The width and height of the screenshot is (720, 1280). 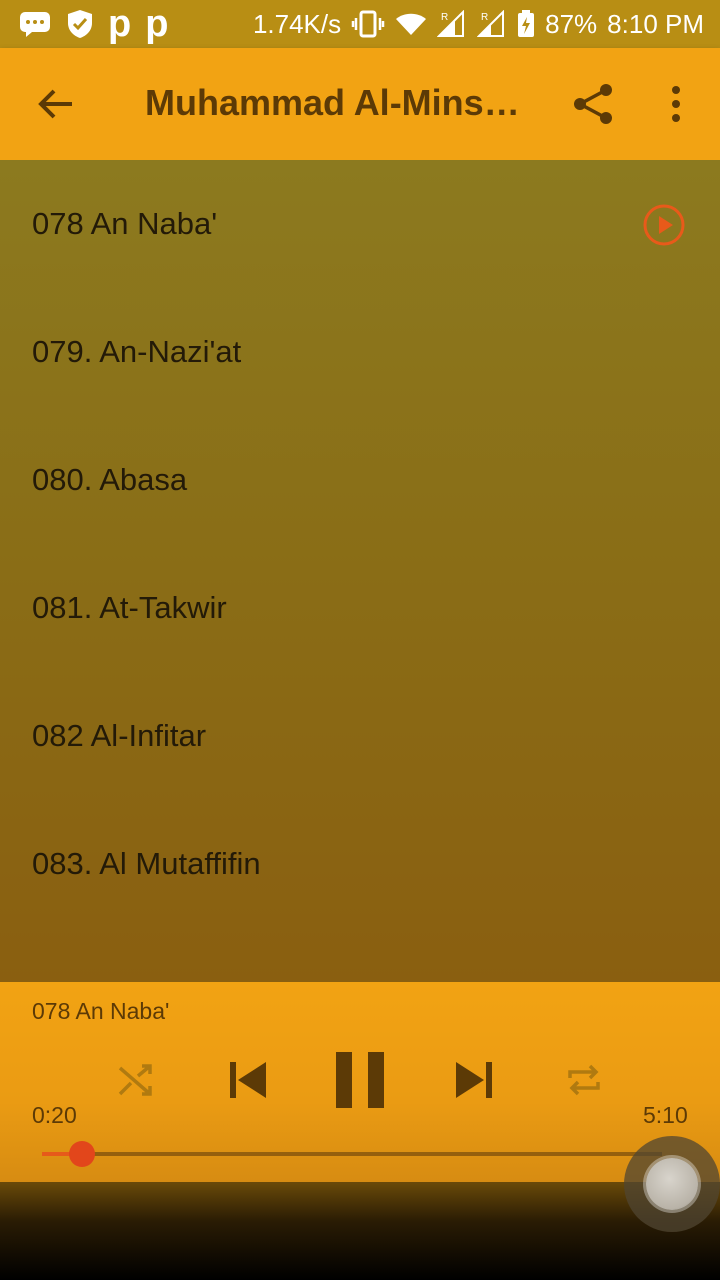 I want to click on play-circle-icon, so click(x=664, y=225).